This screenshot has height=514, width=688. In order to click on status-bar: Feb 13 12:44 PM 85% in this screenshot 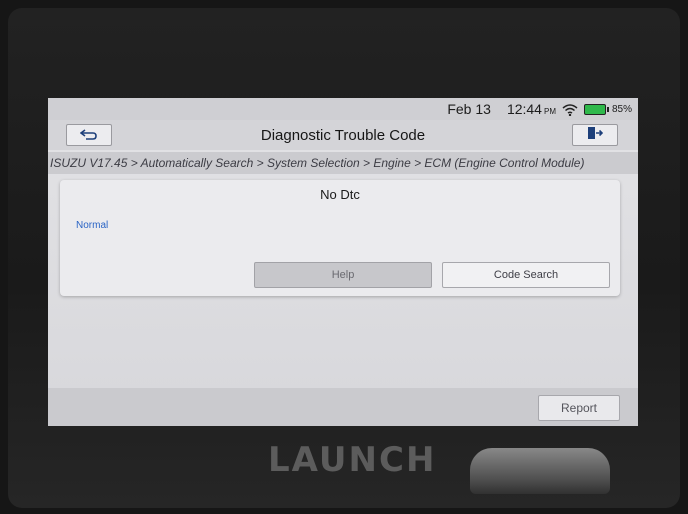, I will do `click(343, 109)`.